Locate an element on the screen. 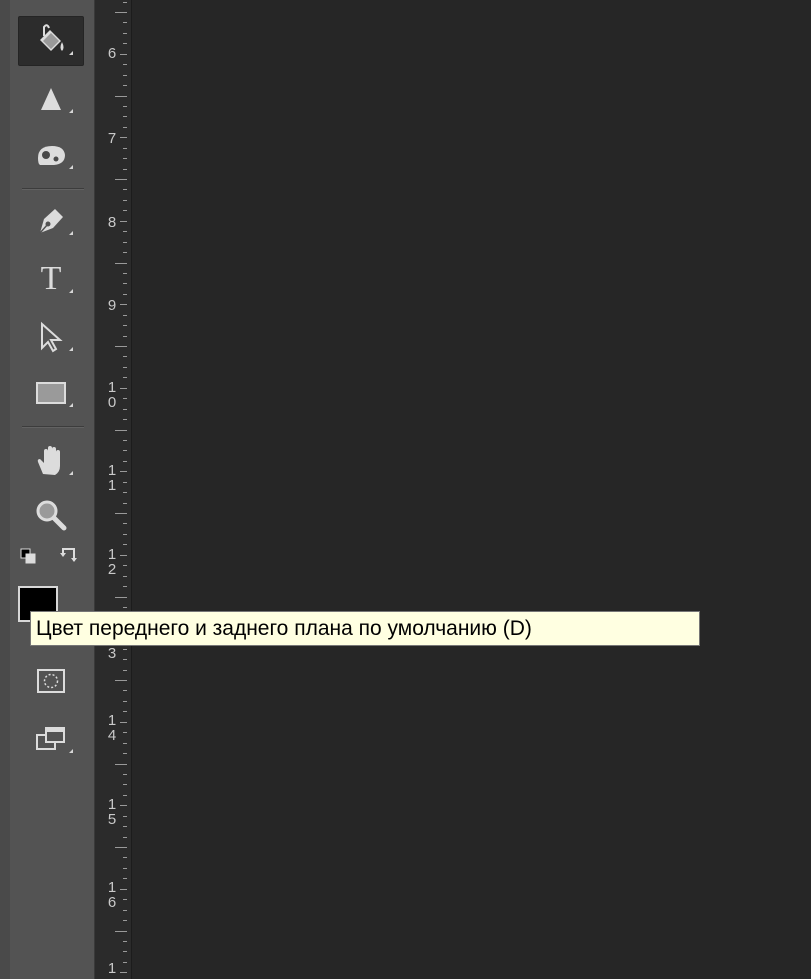 Image resolution: width=811 pixels, height=979 pixels. quick-mask-button is located at coordinates (51, 681).